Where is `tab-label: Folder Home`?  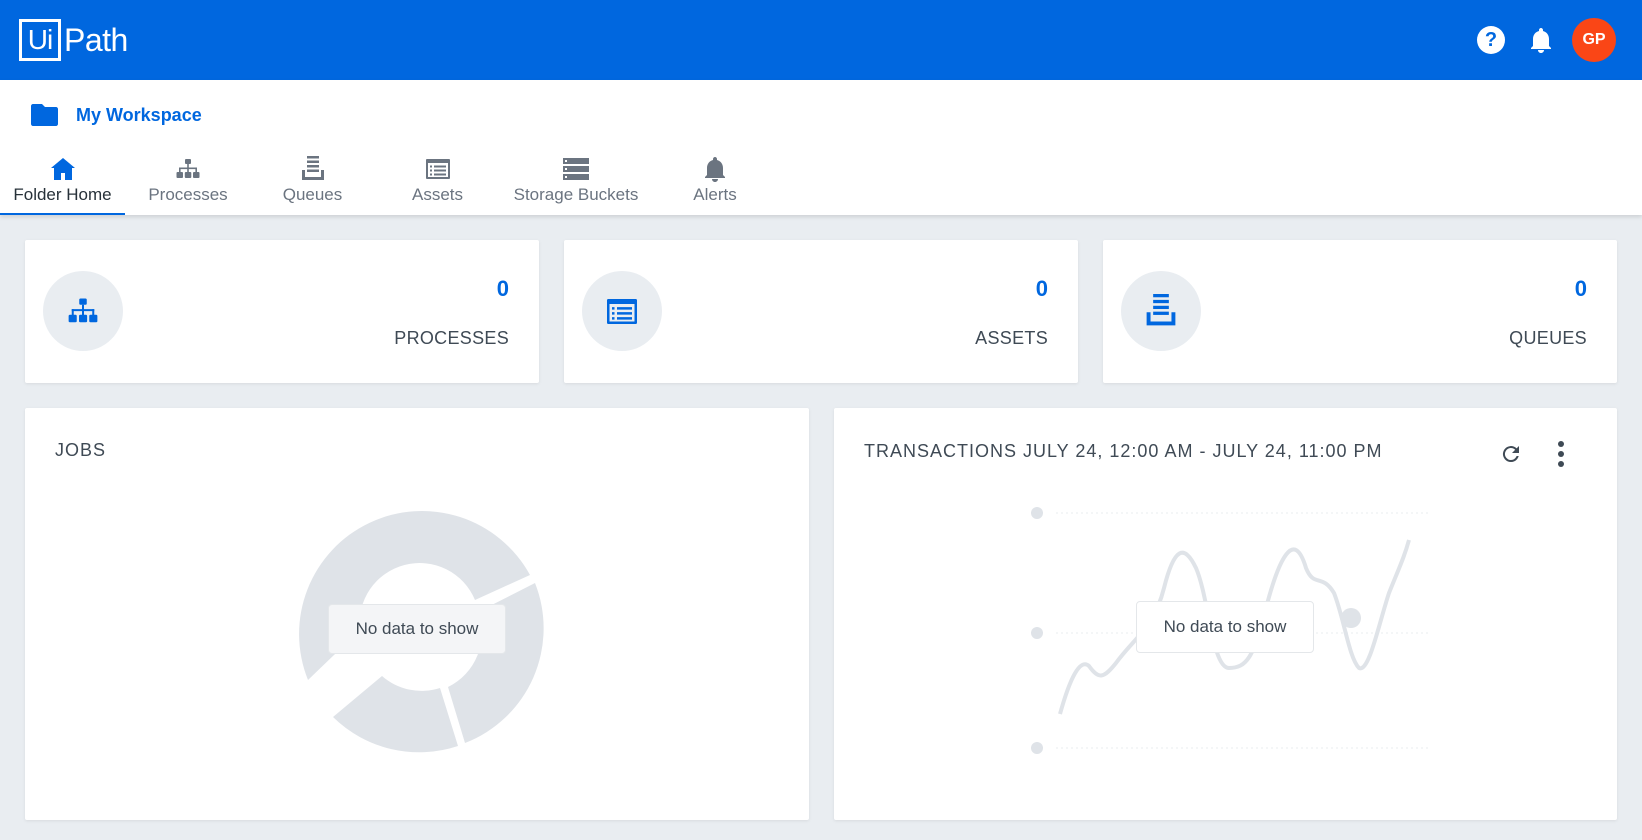 tab-label: Folder Home is located at coordinates (62, 194).